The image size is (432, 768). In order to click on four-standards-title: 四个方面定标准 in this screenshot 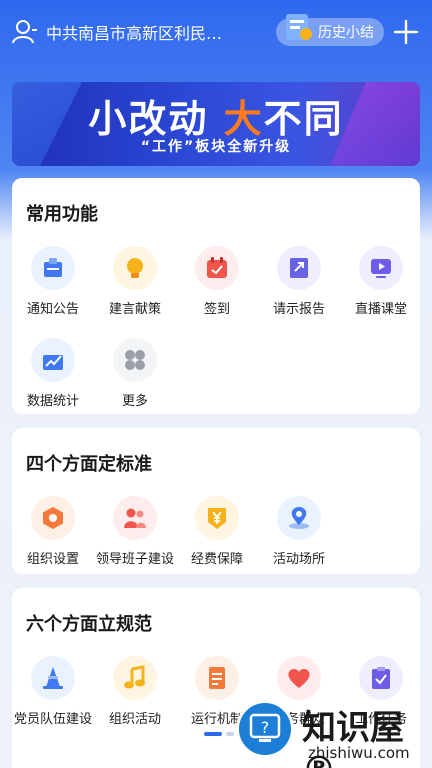, I will do `click(89, 464)`.